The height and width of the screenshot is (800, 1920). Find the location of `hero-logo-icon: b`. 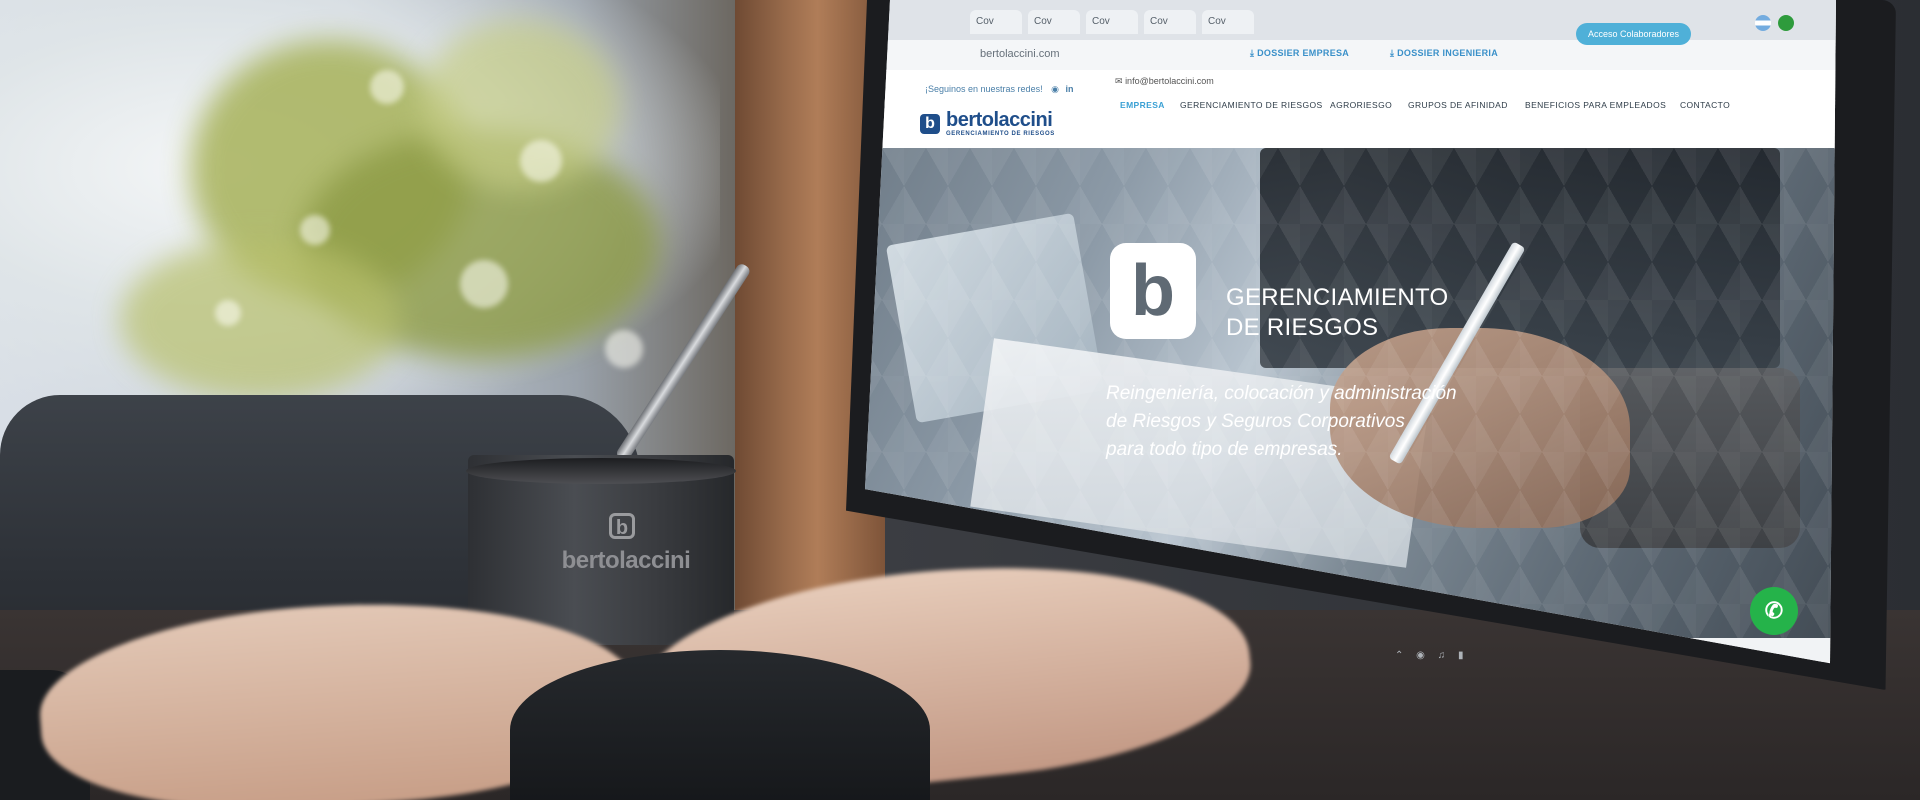

hero-logo-icon: b is located at coordinates (1153, 291).